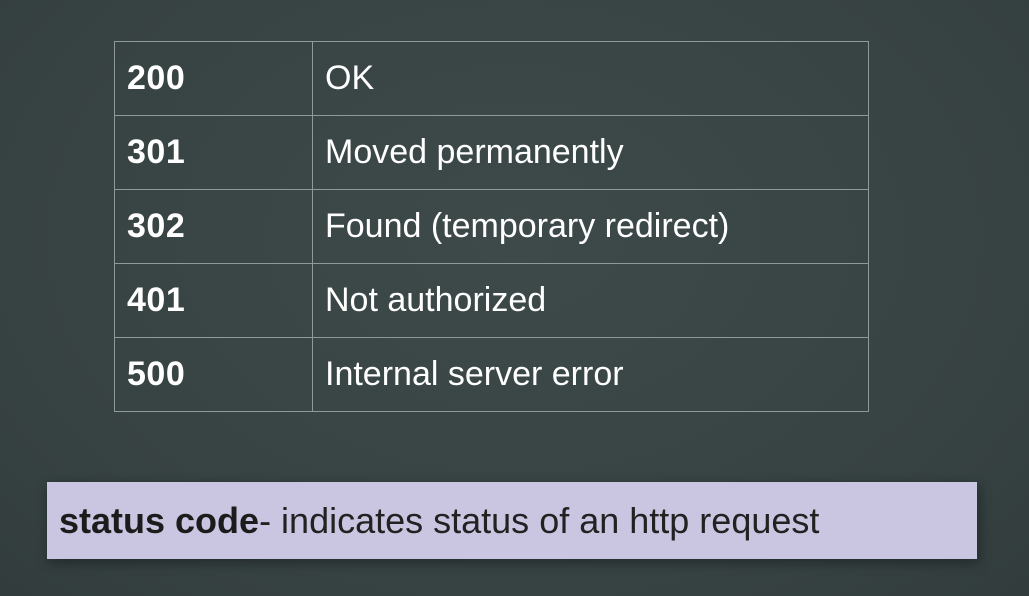 The image size is (1029, 596). I want to click on status-code-cell: 401, so click(213, 300).